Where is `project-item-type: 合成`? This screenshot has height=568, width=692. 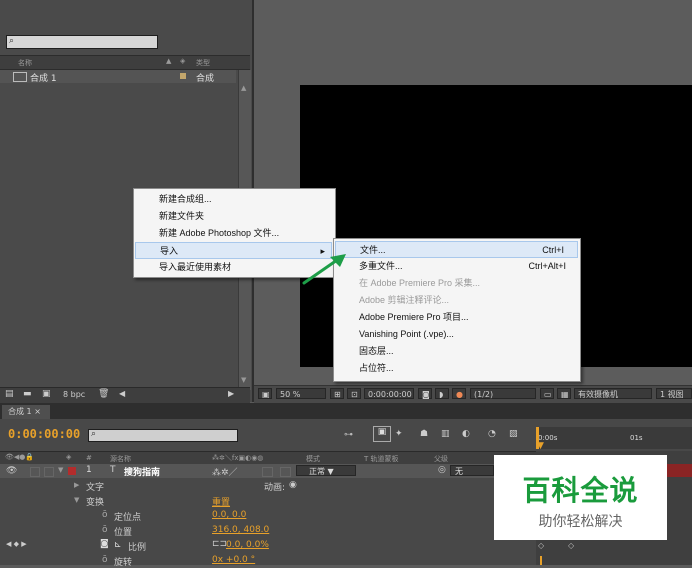
project-item-type: 合成 is located at coordinates (205, 79).